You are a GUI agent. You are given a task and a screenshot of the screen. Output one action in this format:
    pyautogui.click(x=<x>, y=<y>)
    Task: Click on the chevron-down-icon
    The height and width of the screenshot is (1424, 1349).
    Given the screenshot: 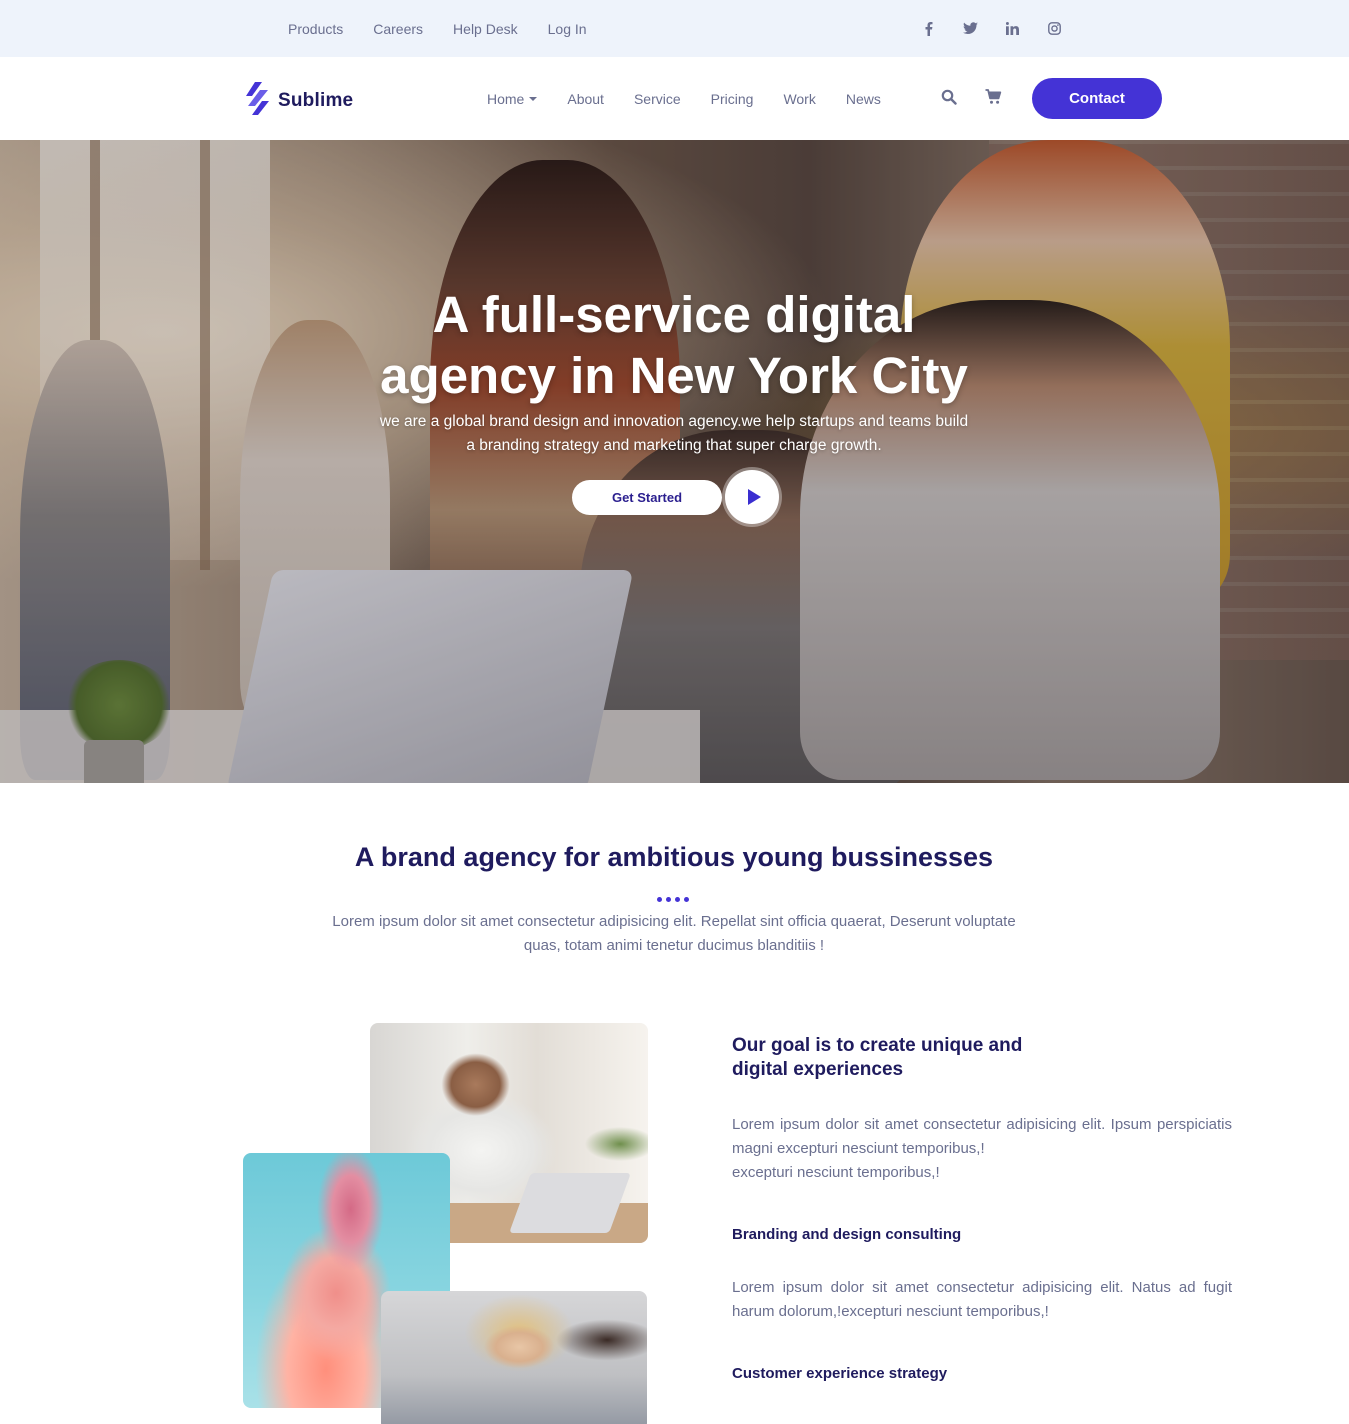 What is the action you would take?
    pyautogui.click(x=533, y=98)
    